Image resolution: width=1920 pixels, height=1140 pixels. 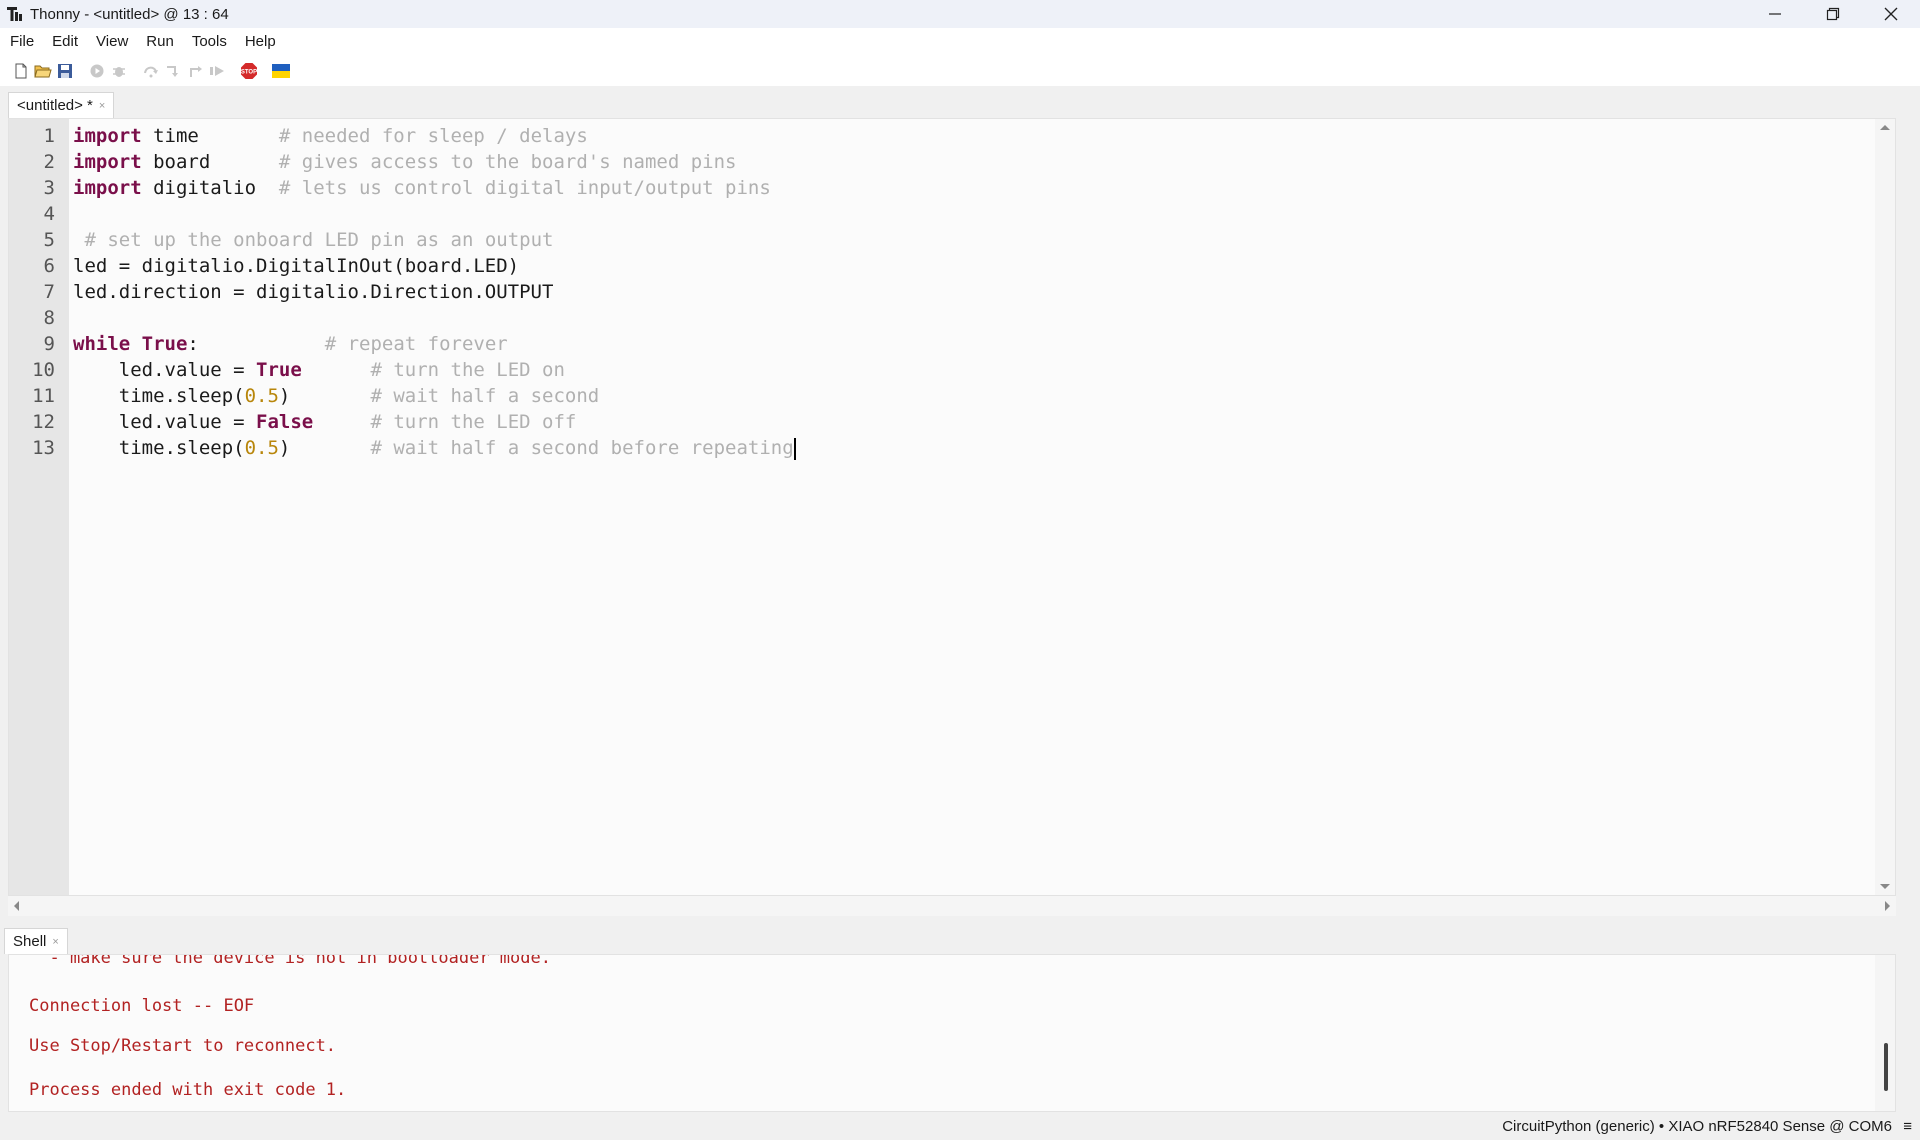 I want to click on code-token: led.value =, so click(x=165, y=422).